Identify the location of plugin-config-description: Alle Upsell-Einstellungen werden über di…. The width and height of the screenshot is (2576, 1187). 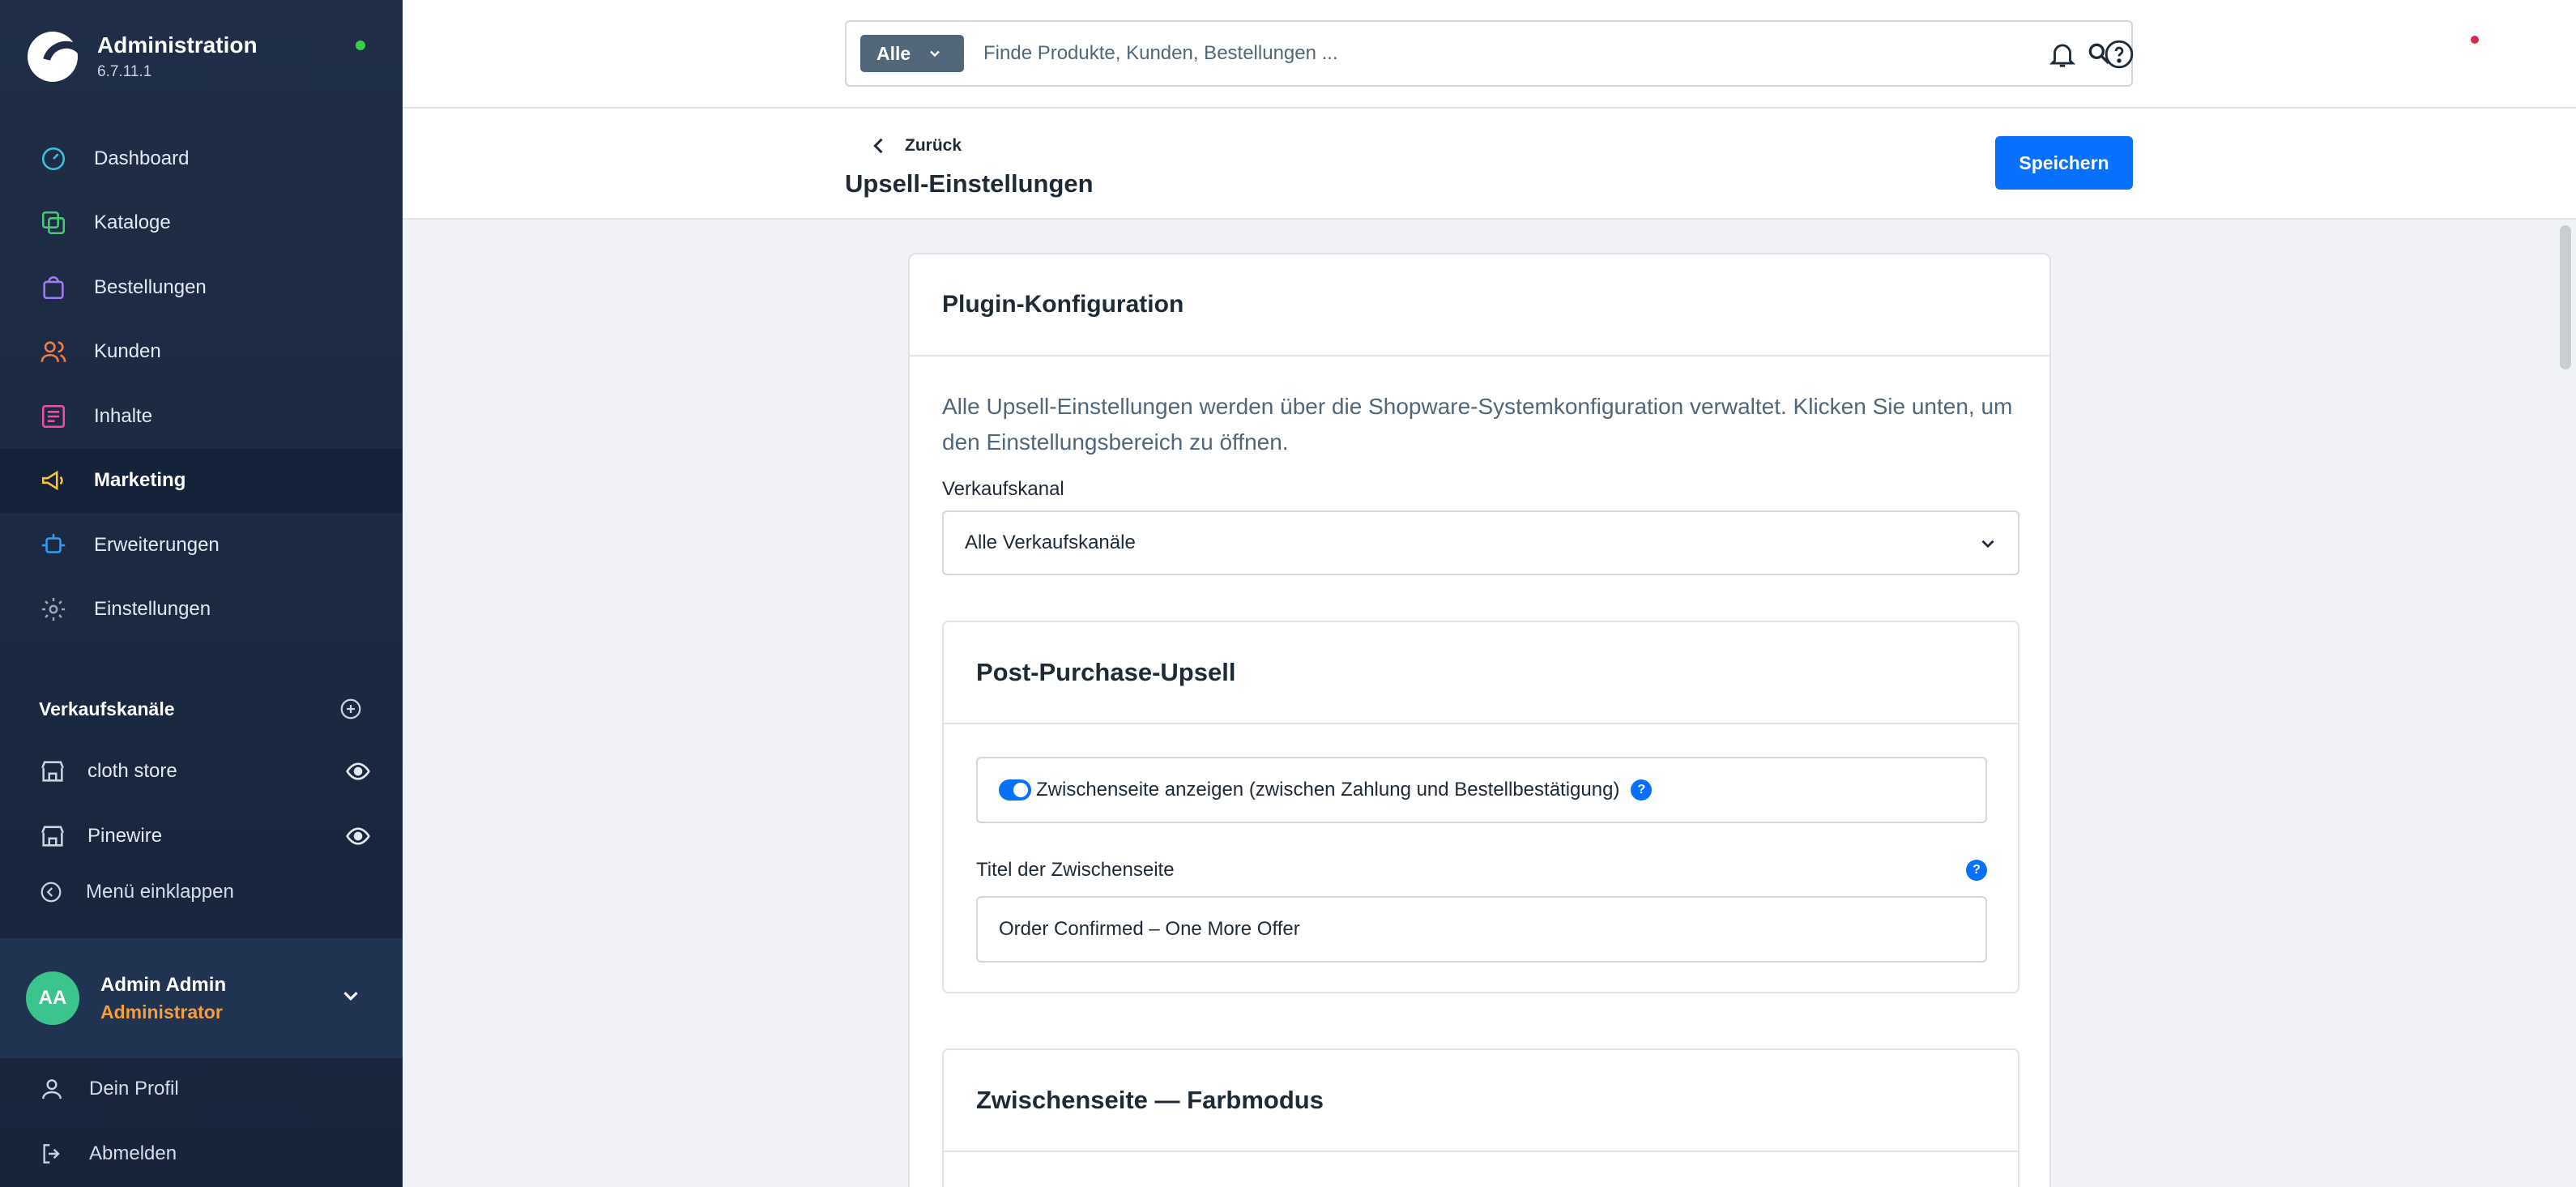
(1478, 424).